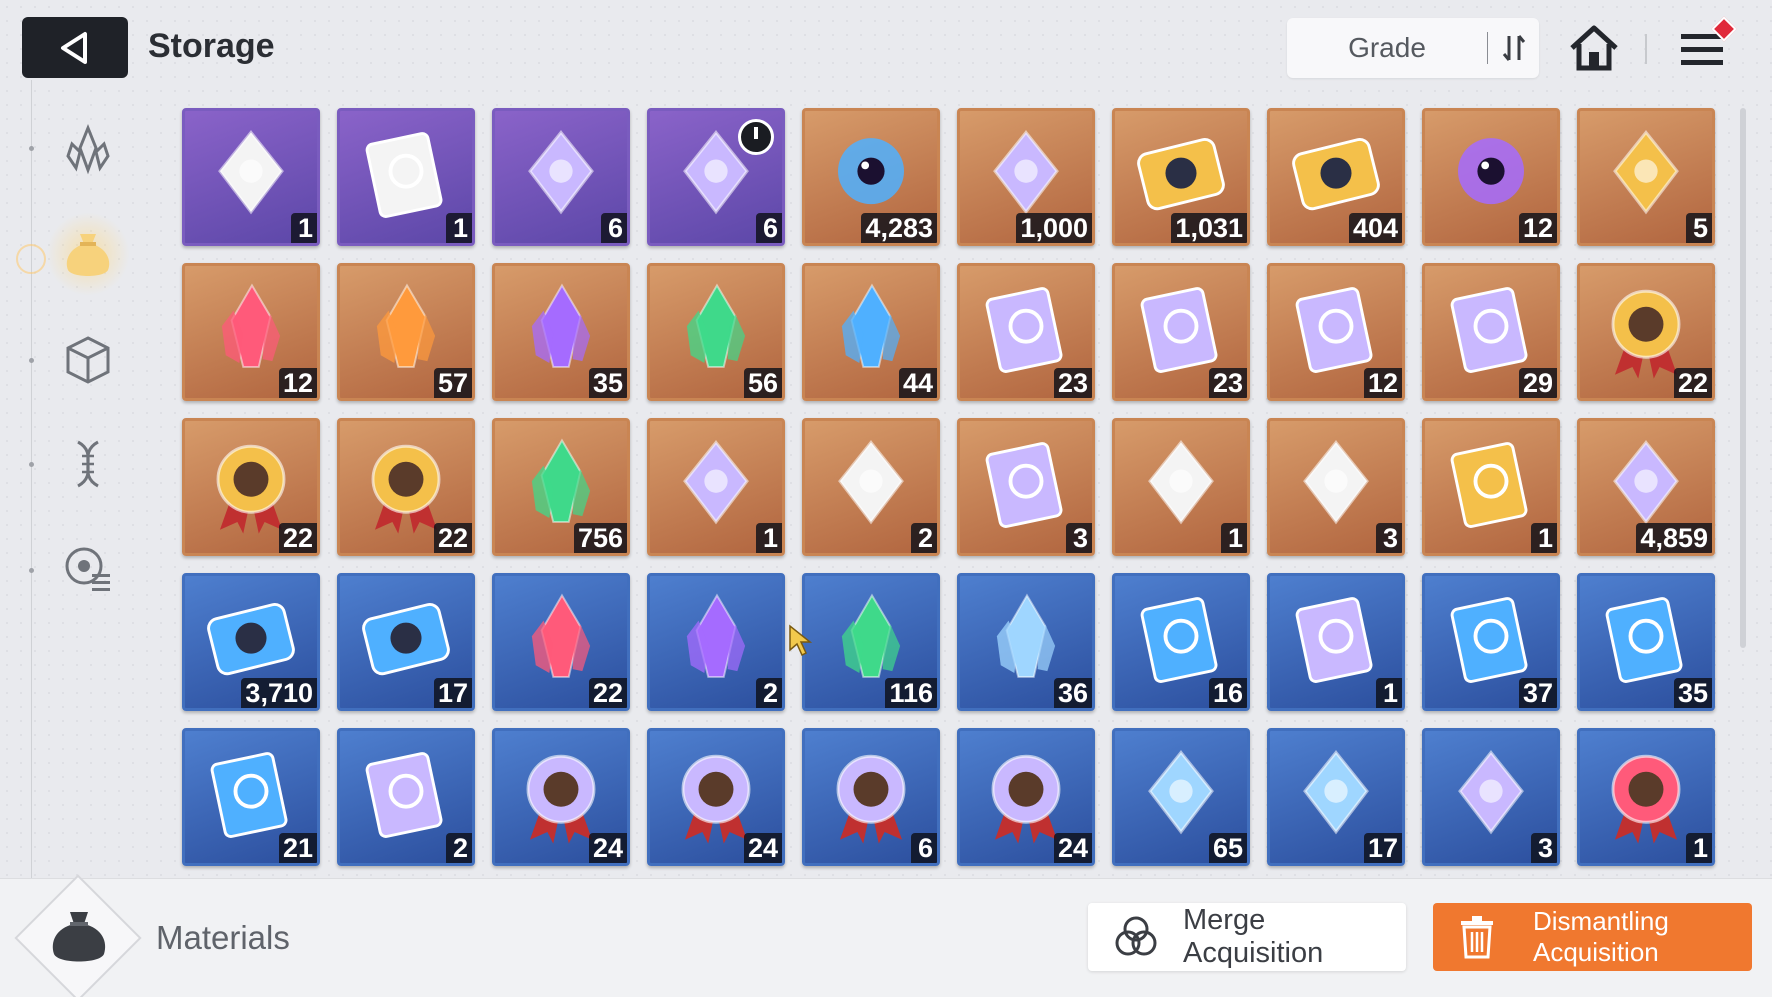  I want to click on item-count: 404, so click(1375, 228).